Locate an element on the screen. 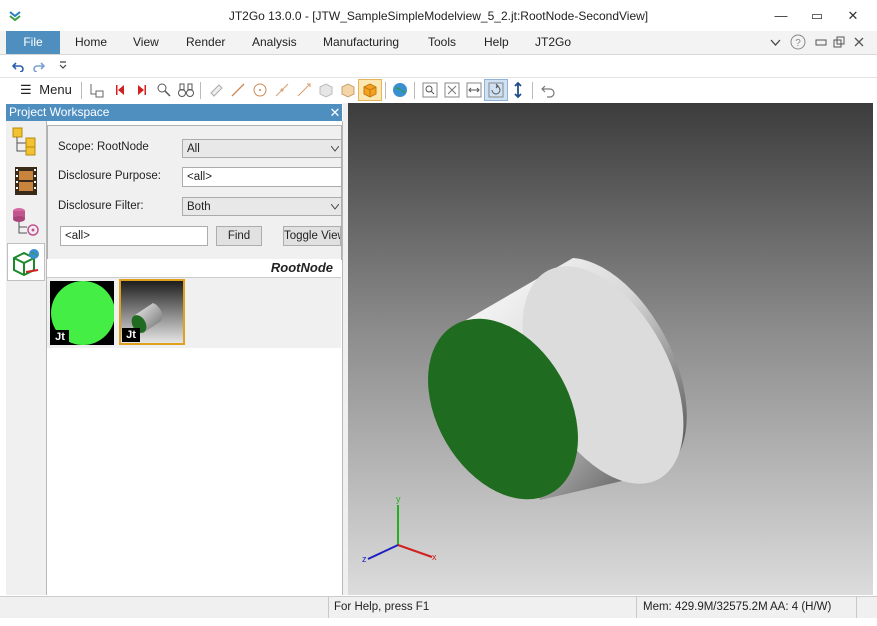 The height and width of the screenshot is (626, 877). purpose-input: <all> is located at coordinates (262, 177).